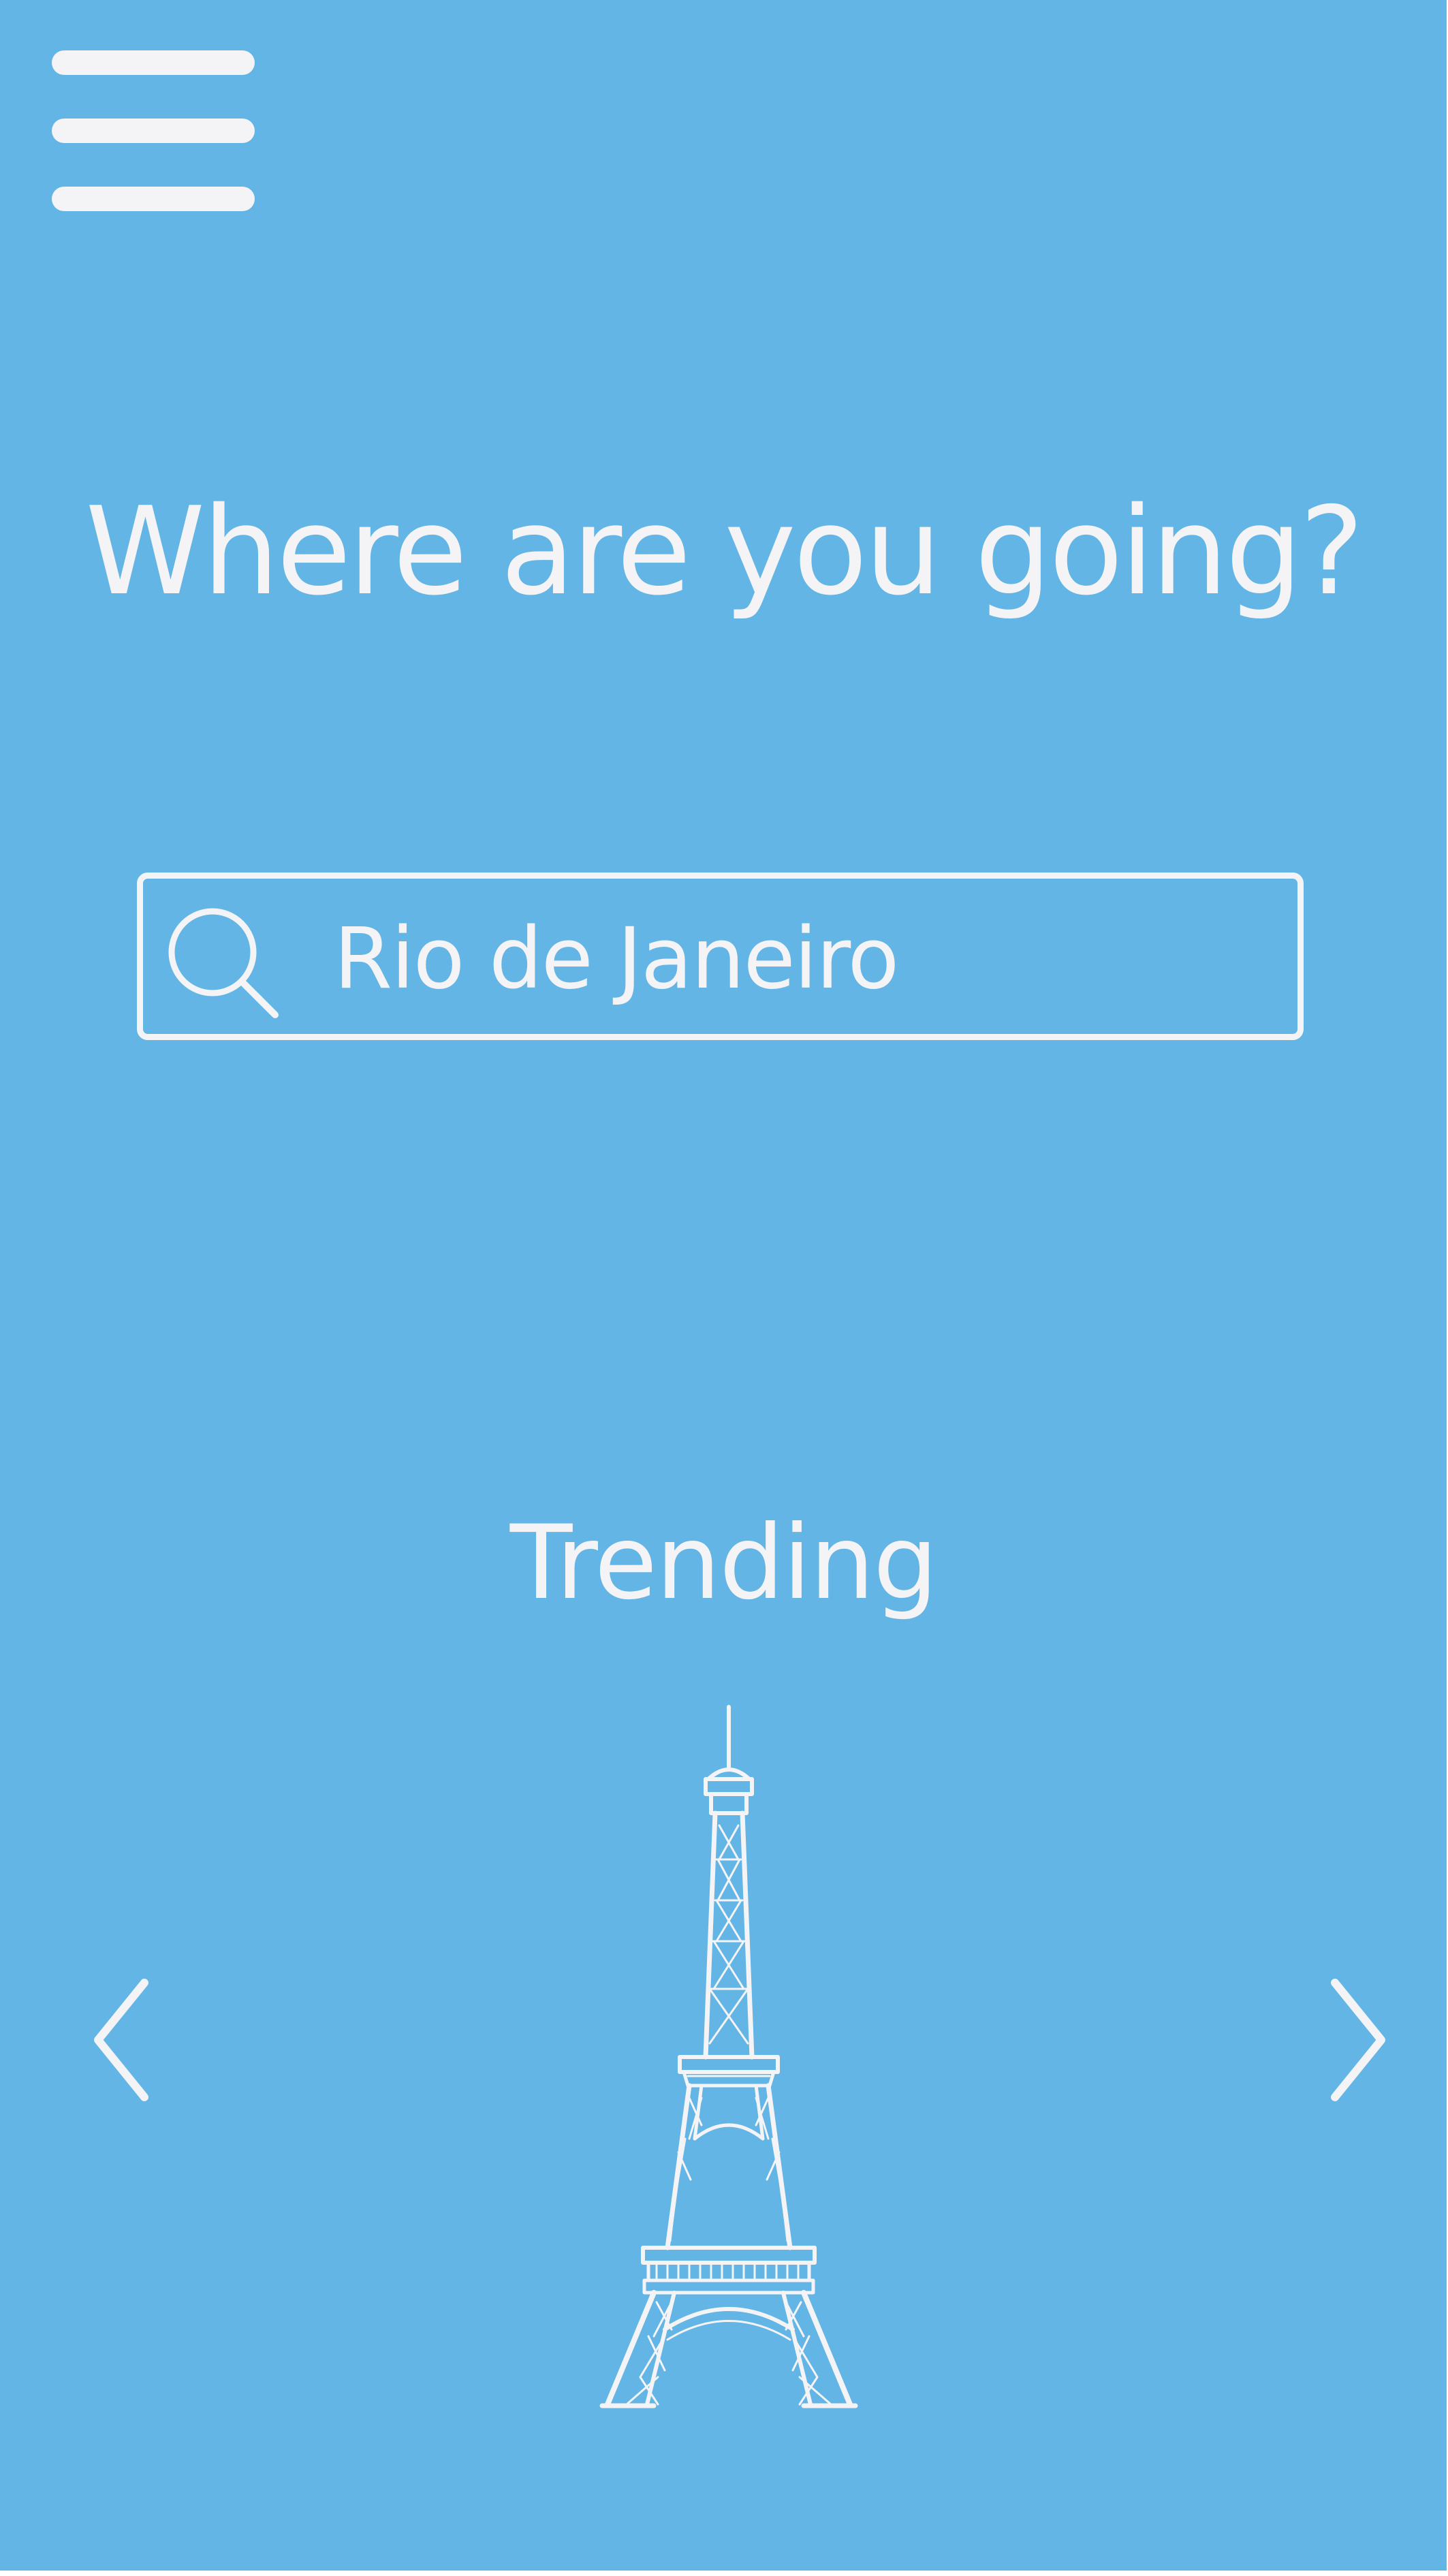  What do you see at coordinates (804, 959) in the screenshot?
I see `search-input` at bounding box center [804, 959].